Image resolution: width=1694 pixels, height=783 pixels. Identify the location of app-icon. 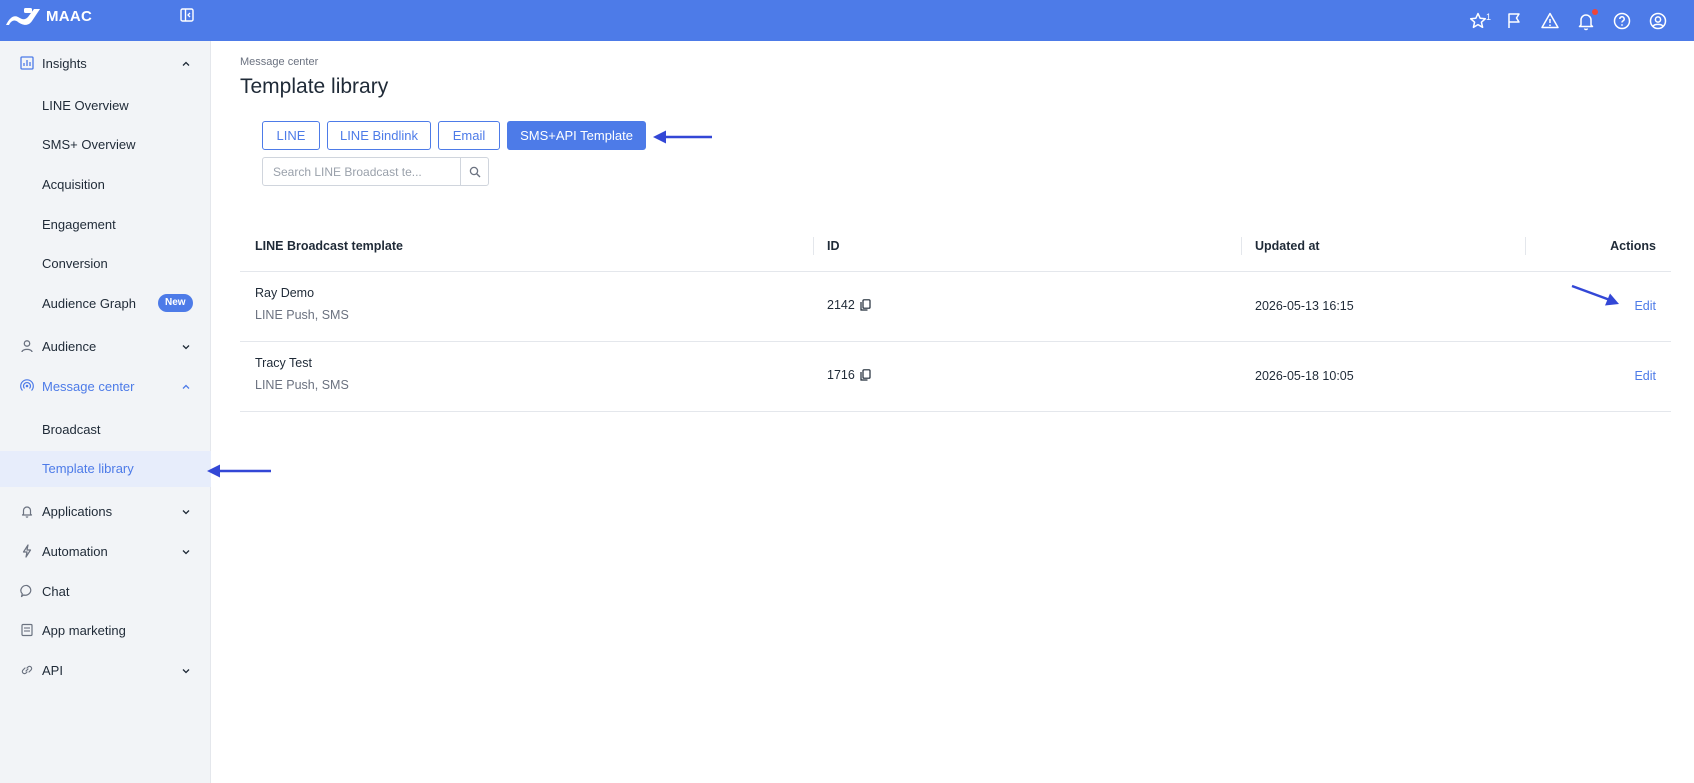
(27, 630).